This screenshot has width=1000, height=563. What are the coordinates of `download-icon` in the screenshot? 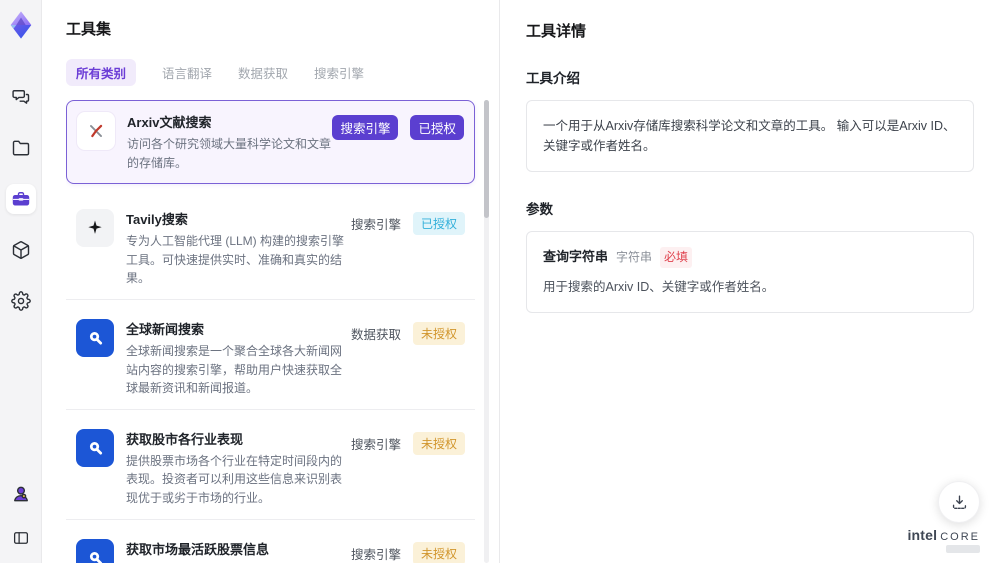 It's located at (959, 501).